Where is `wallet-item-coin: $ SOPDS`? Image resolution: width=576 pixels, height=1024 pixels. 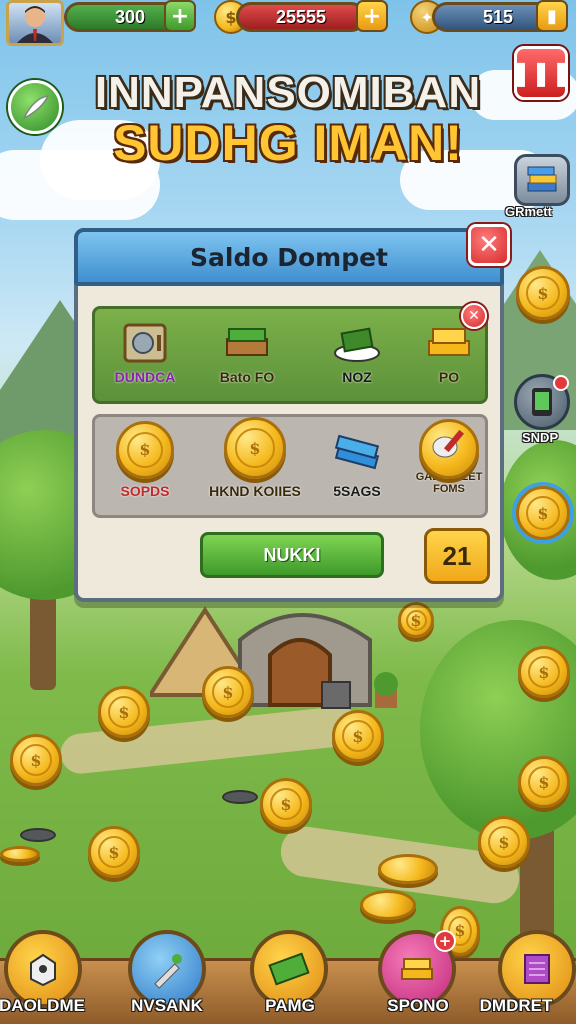 wallet-item-coin: $ SOPDS is located at coordinates (145, 460).